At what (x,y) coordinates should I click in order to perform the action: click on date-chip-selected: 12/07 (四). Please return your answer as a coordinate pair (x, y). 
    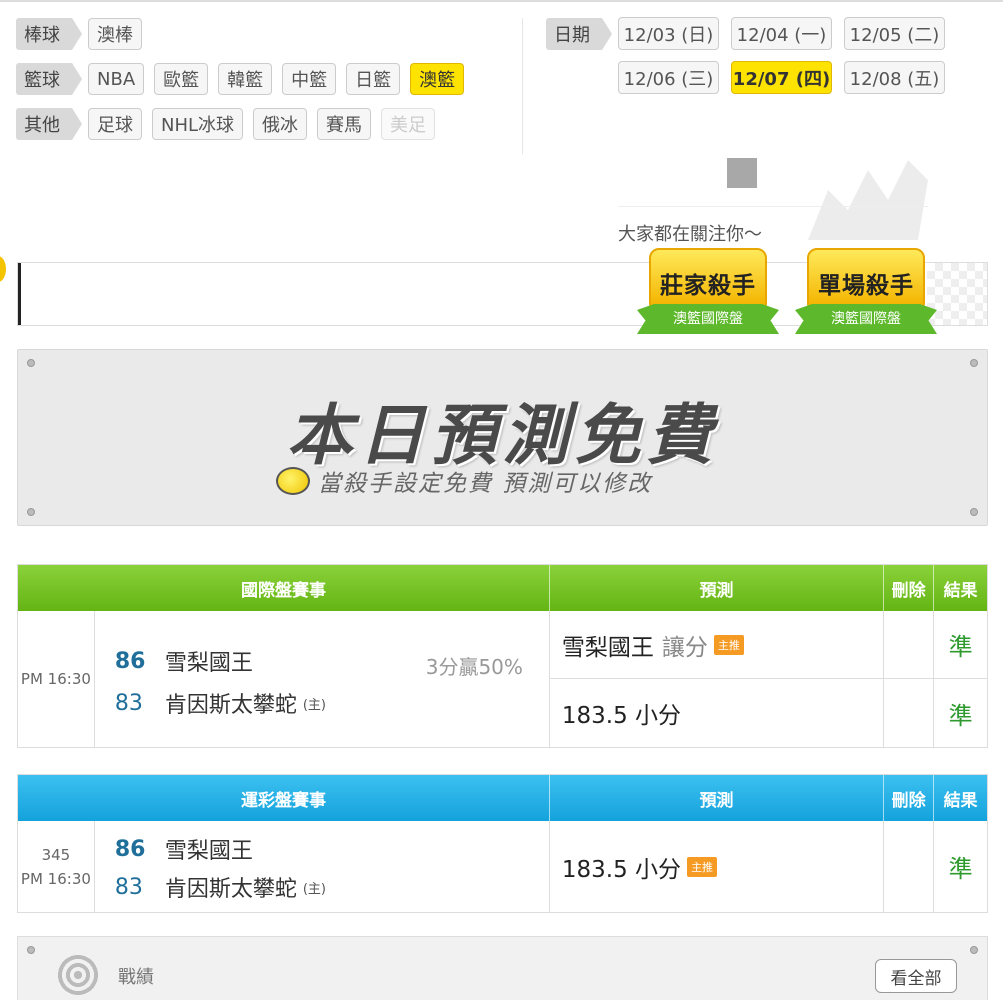
    Looking at the image, I should click on (781, 77).